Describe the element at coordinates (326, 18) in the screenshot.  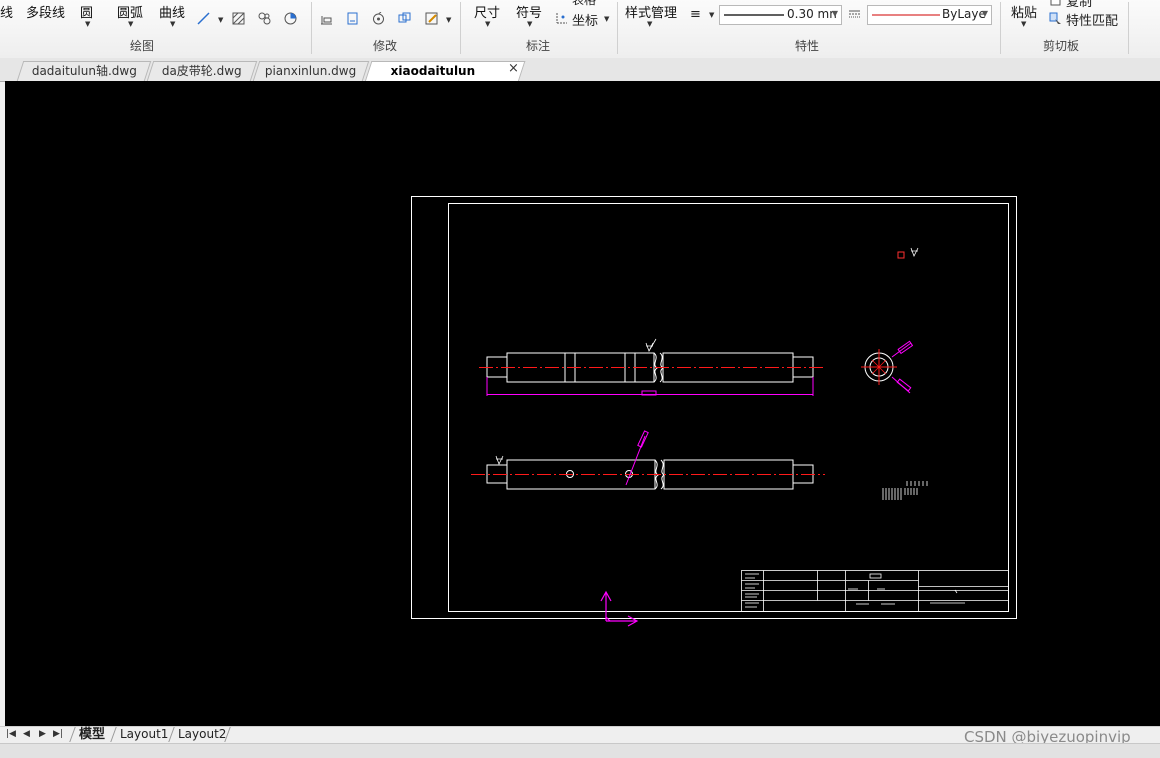
I see `move-icon` at that location.